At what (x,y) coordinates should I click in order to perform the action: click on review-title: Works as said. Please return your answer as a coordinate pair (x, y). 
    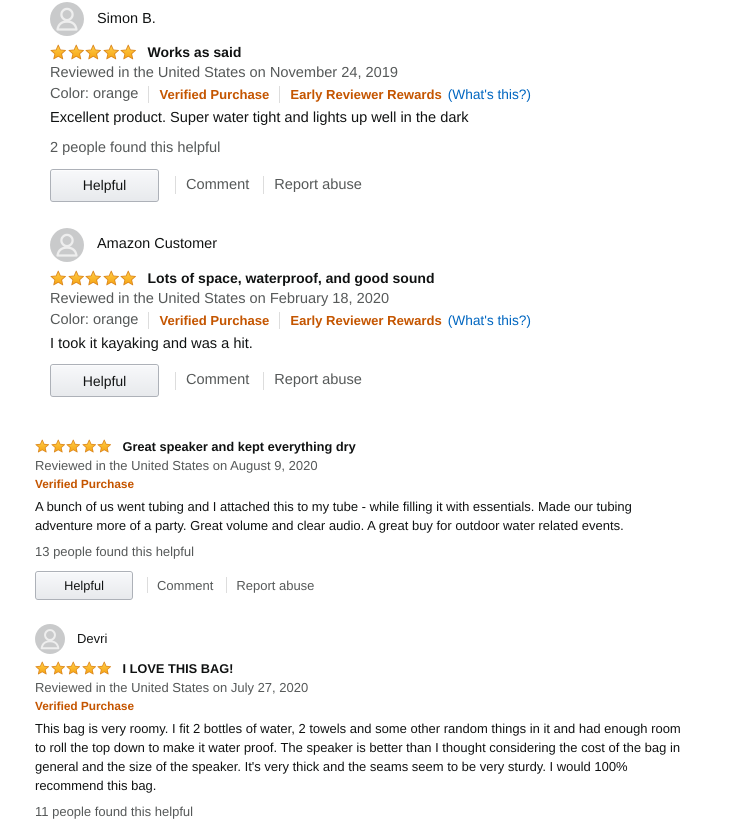
    Looking at the image, I should click on (195, 52).